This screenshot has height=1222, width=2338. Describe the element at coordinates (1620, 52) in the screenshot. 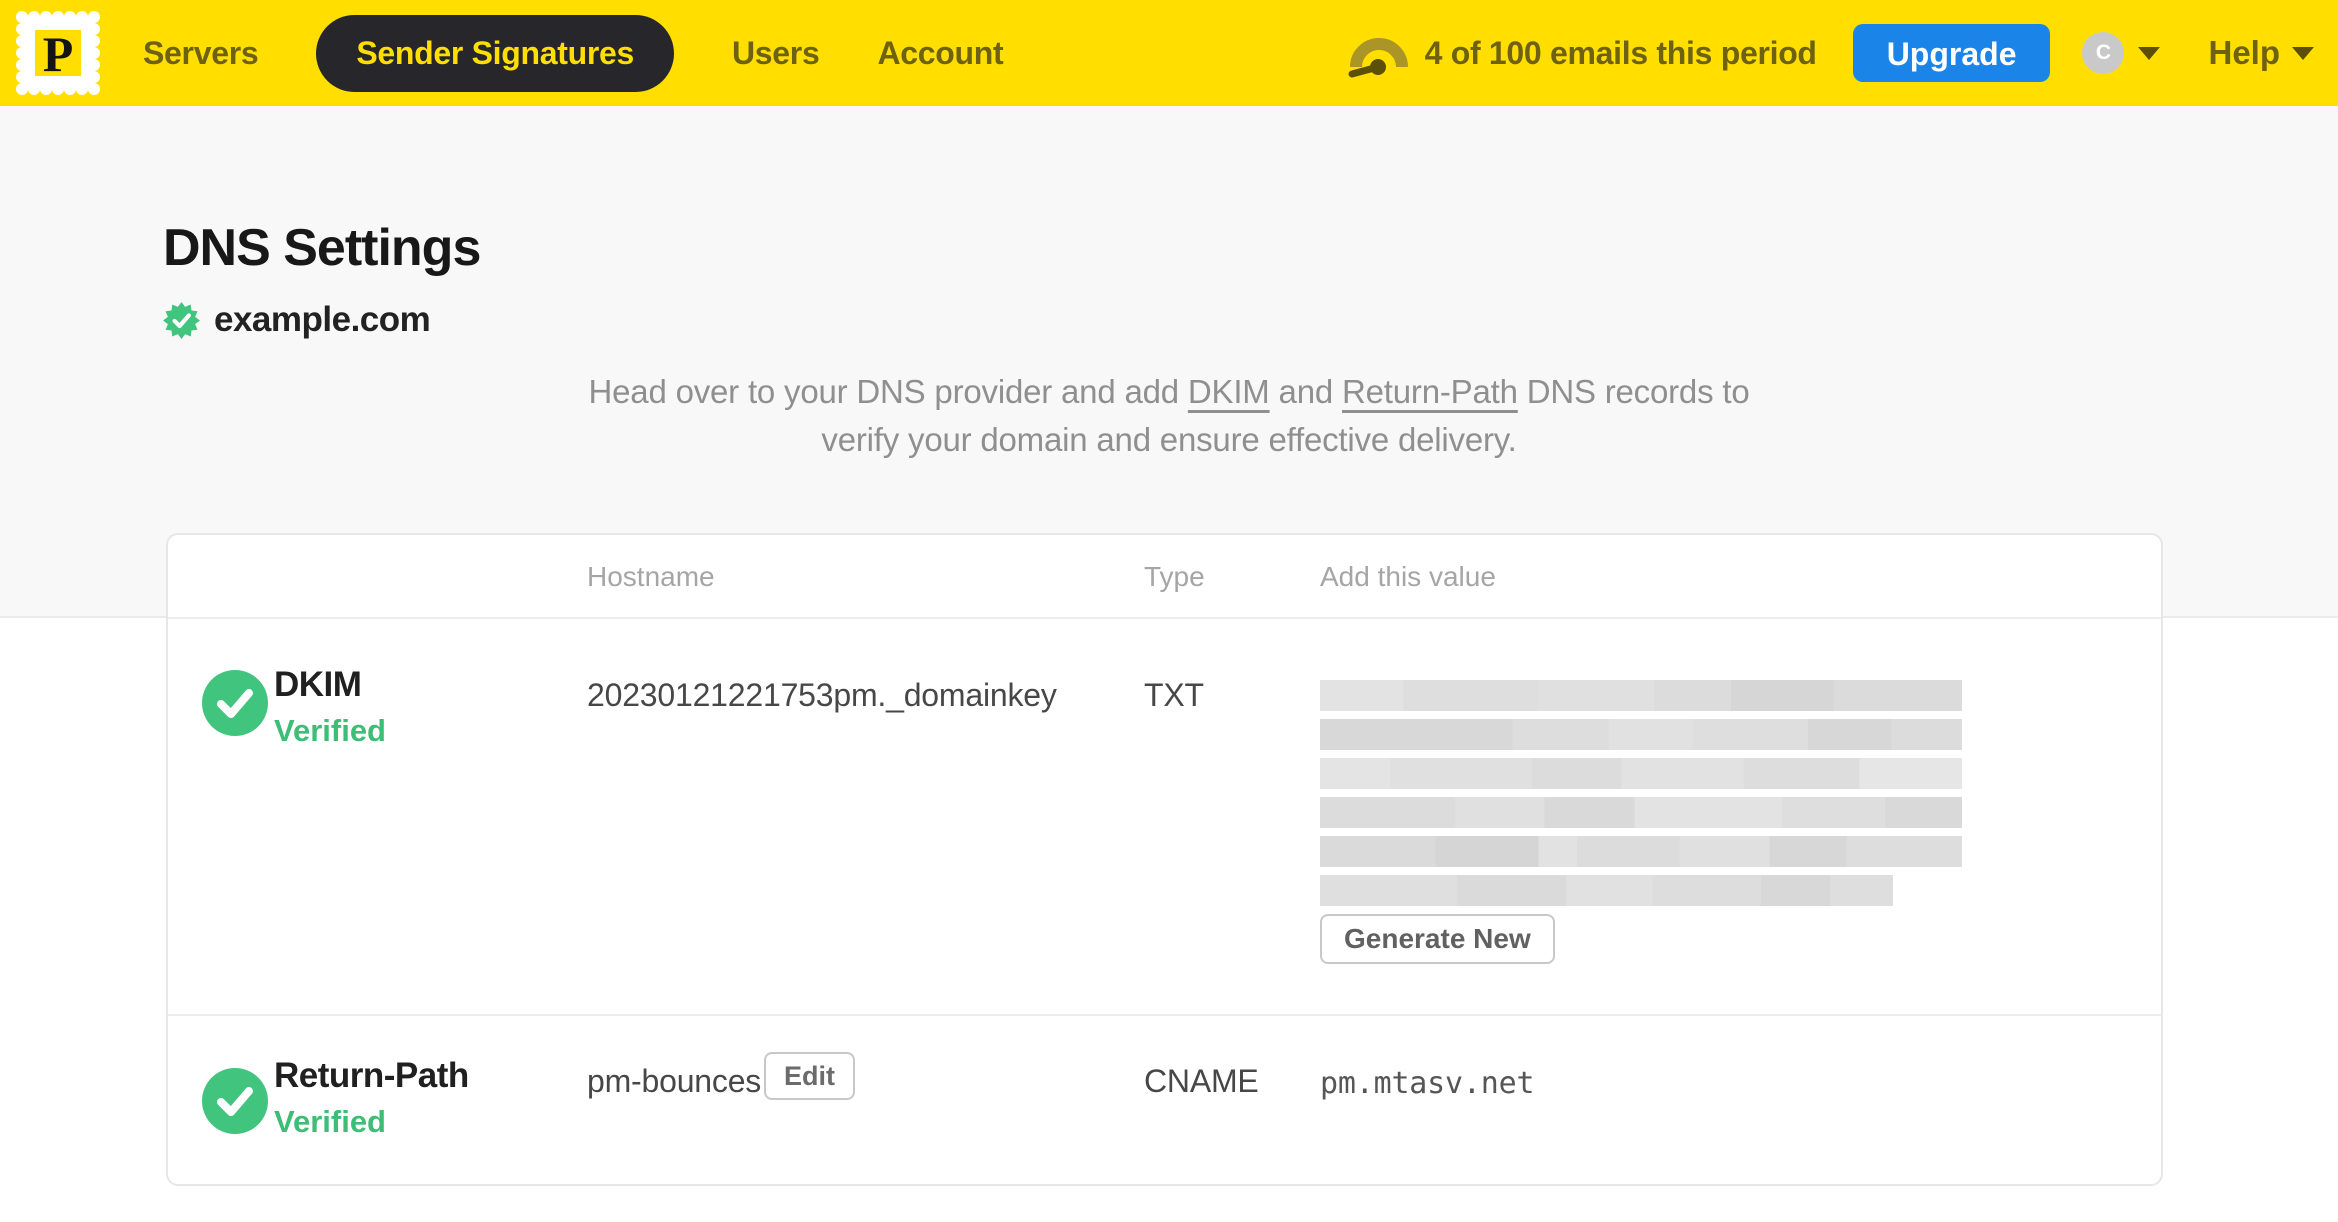

I see `usage-text: 4 of 100 emails this period` at that location.